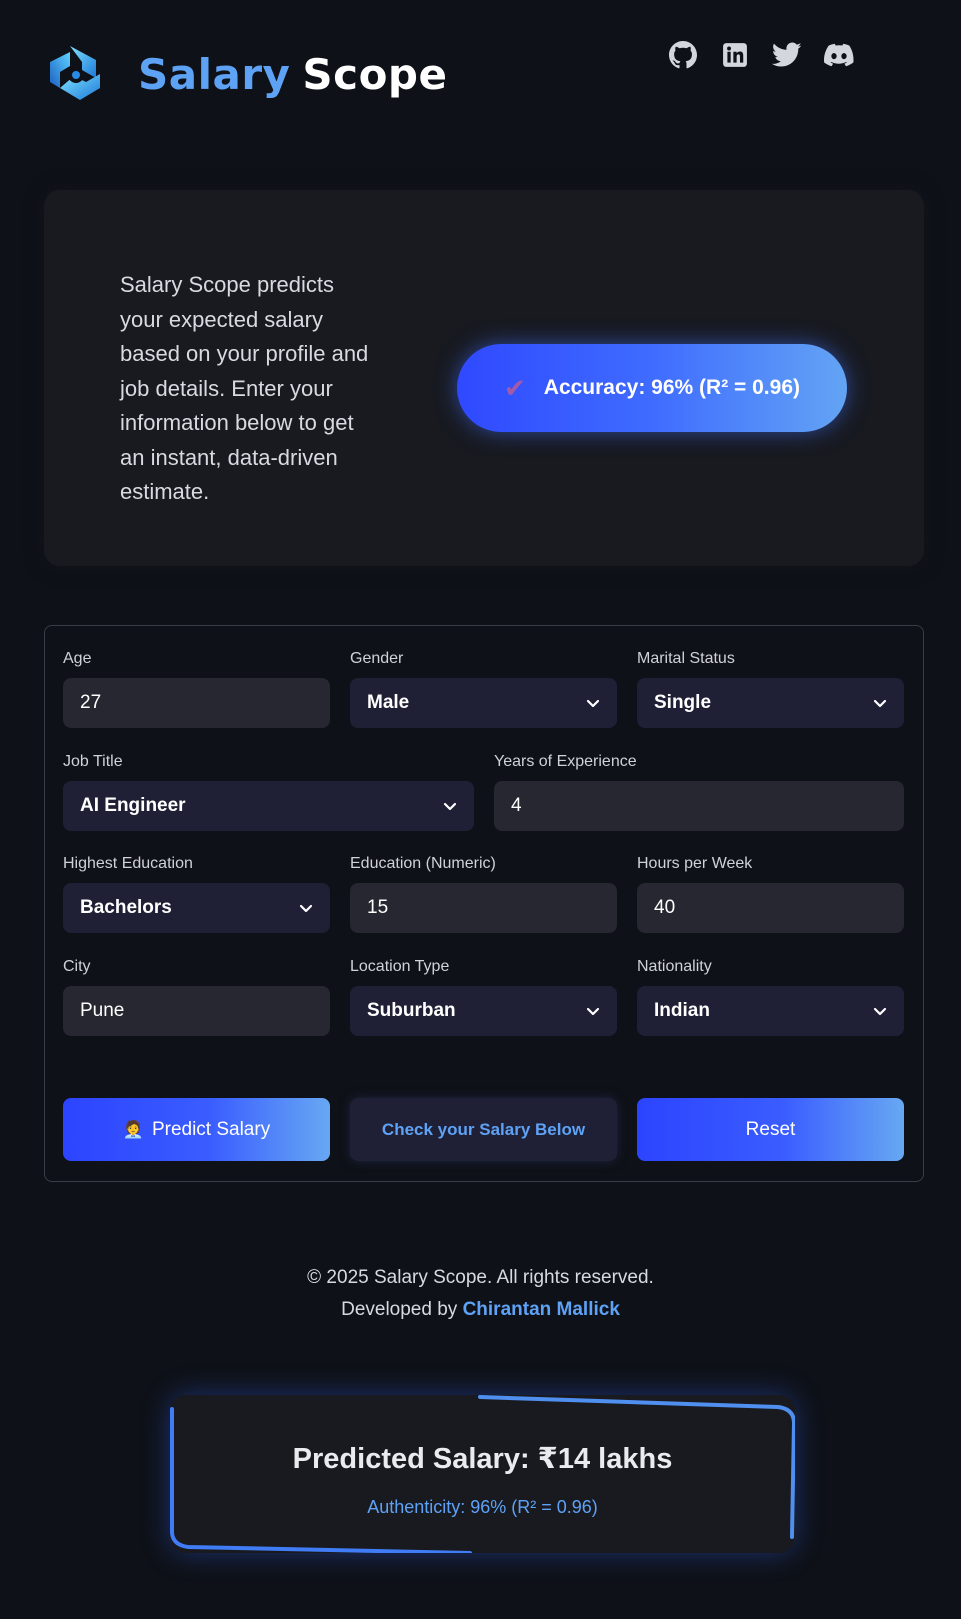 This screenshot has height=1619, width=961. What do you see at coordinates (761, 55) in the screenshot?
I see `social-links` at bounding box center [761, 55].